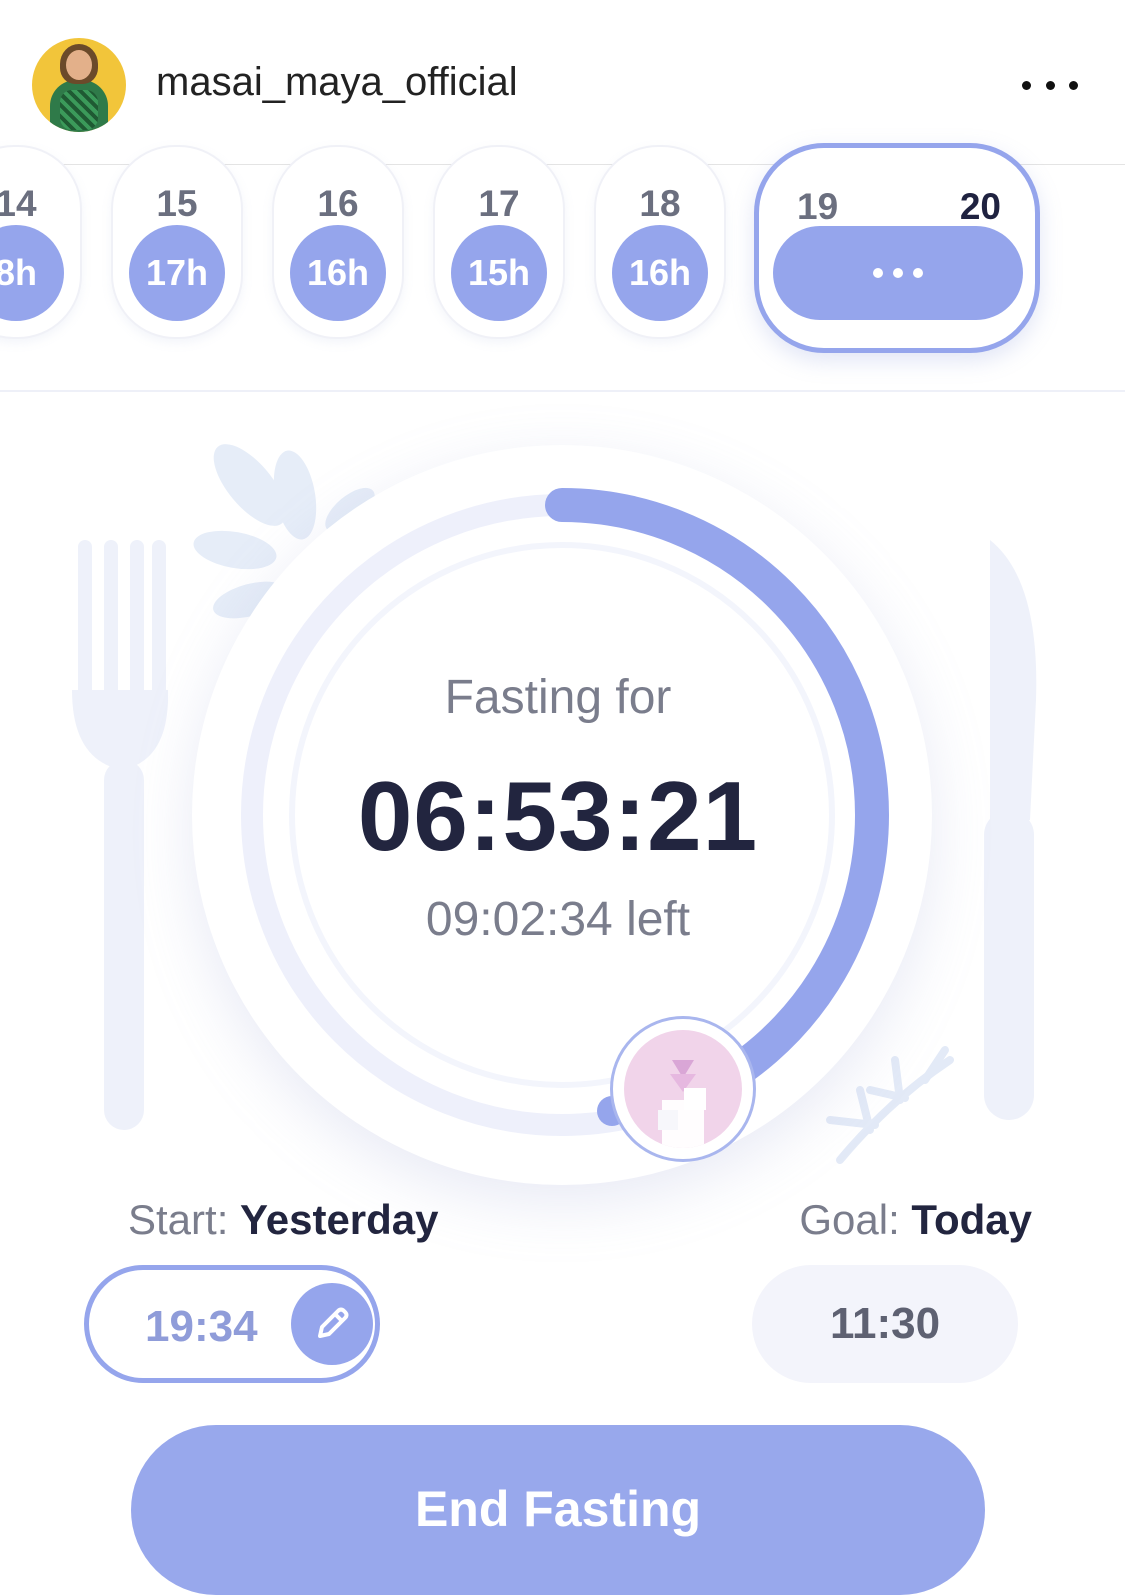 This screenshot has height=1595, width=1125. I want to click on day-item-15: 15 17h, so click(177, 242).